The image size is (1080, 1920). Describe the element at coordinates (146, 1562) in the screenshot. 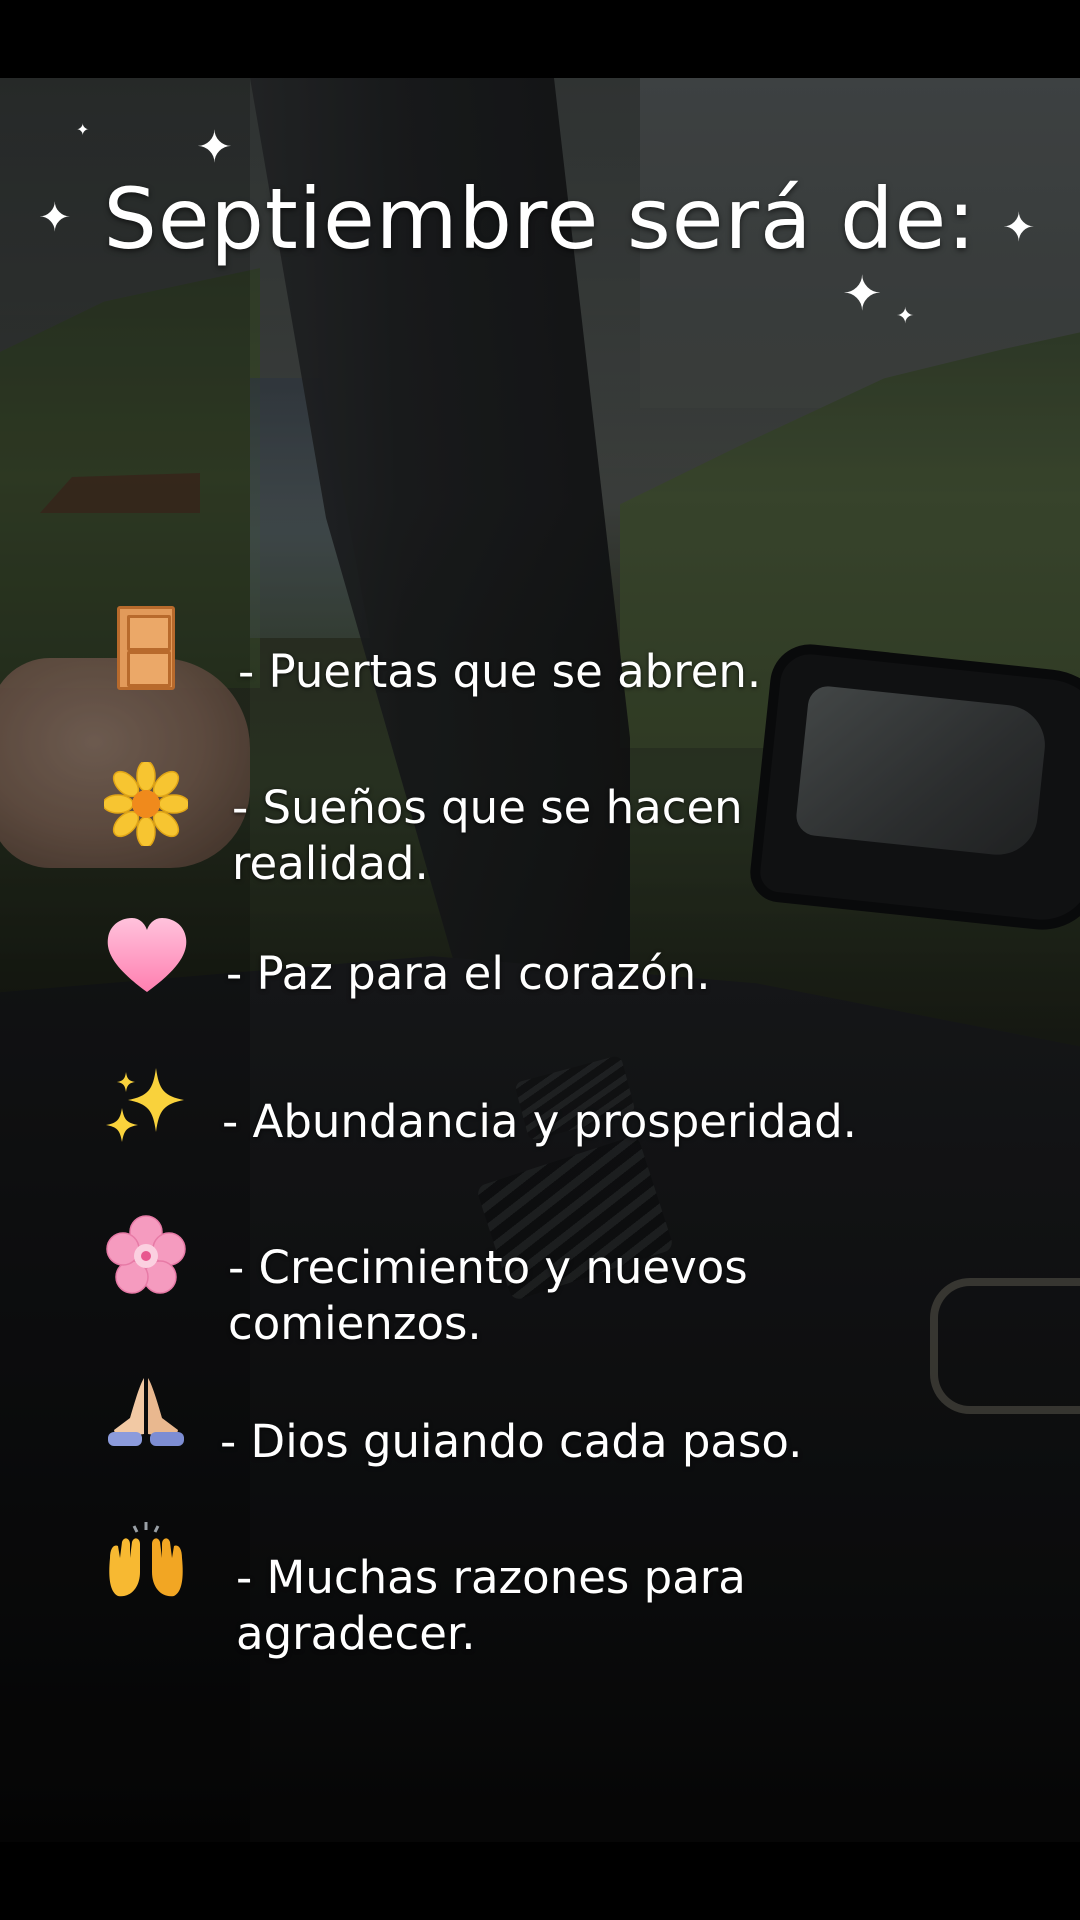

I see `raising-hands-icon` at that location.